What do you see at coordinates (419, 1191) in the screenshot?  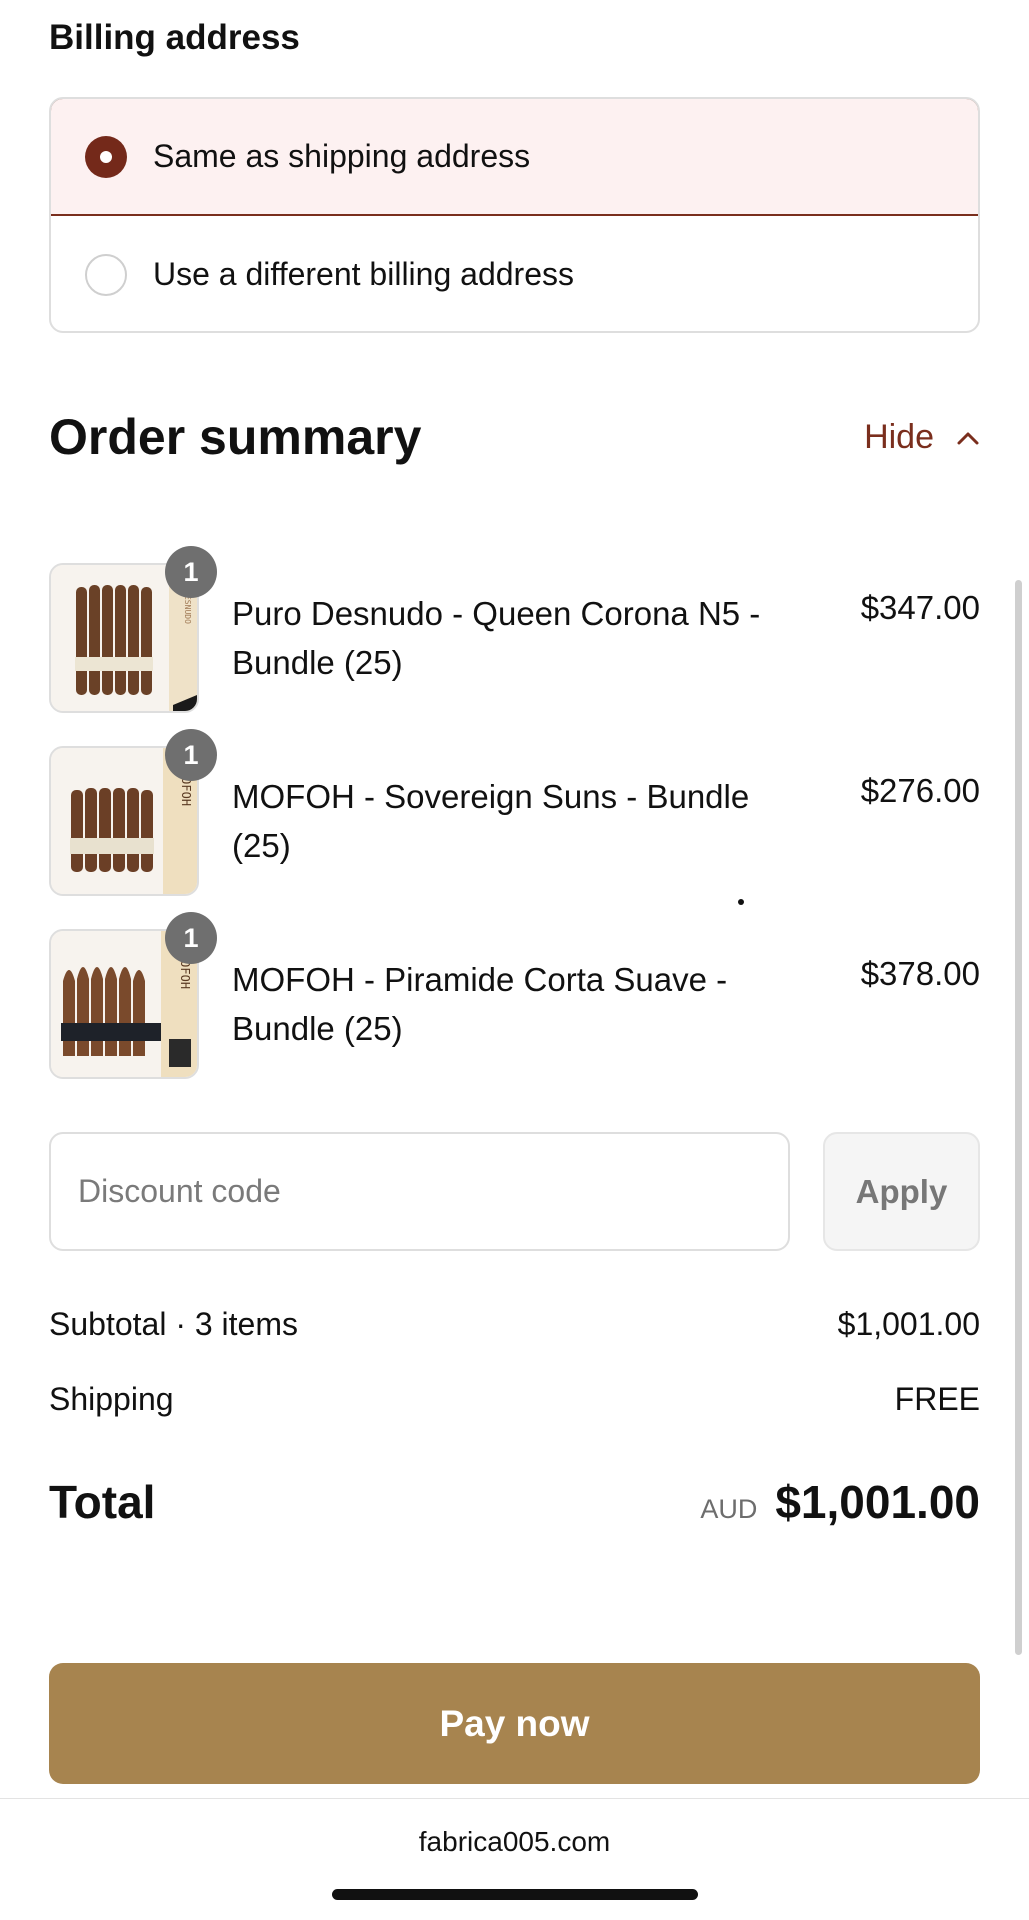 I see `discount-code-input` at bounding box center [419, 1191].